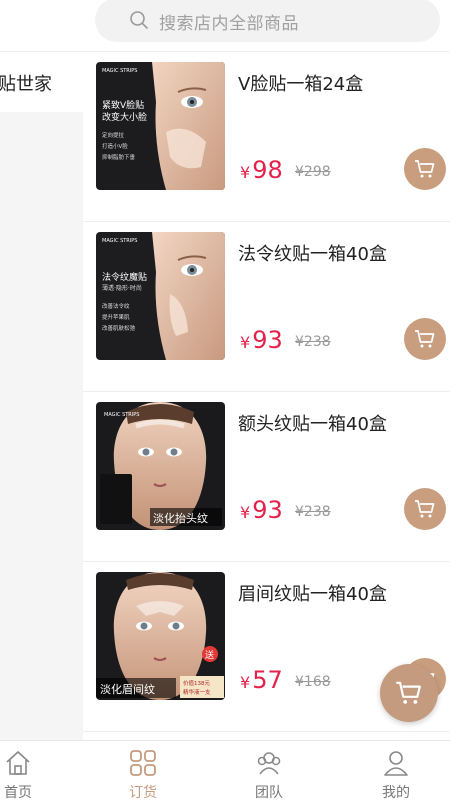 This screenshot has height=800, width=450. What do you see at coordinates (124, 117) in the screenshot?
I see `image-title-line: 改变大小脸` at bounding box center [124, 117].